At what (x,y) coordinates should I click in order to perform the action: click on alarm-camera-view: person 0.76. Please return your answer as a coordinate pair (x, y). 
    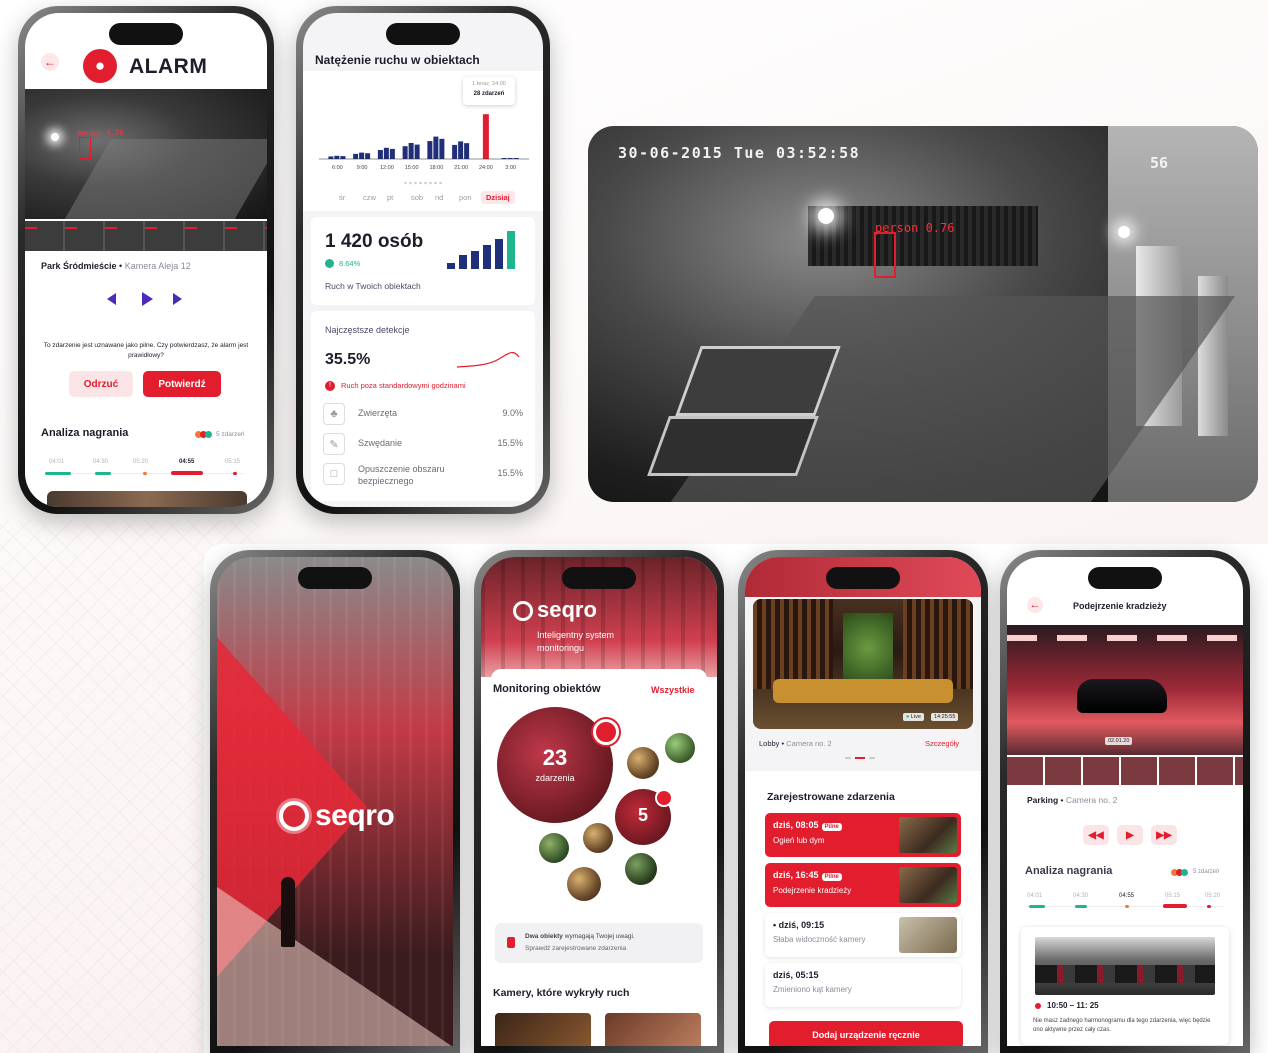
    Looking at the image, I should click on (146, 154).